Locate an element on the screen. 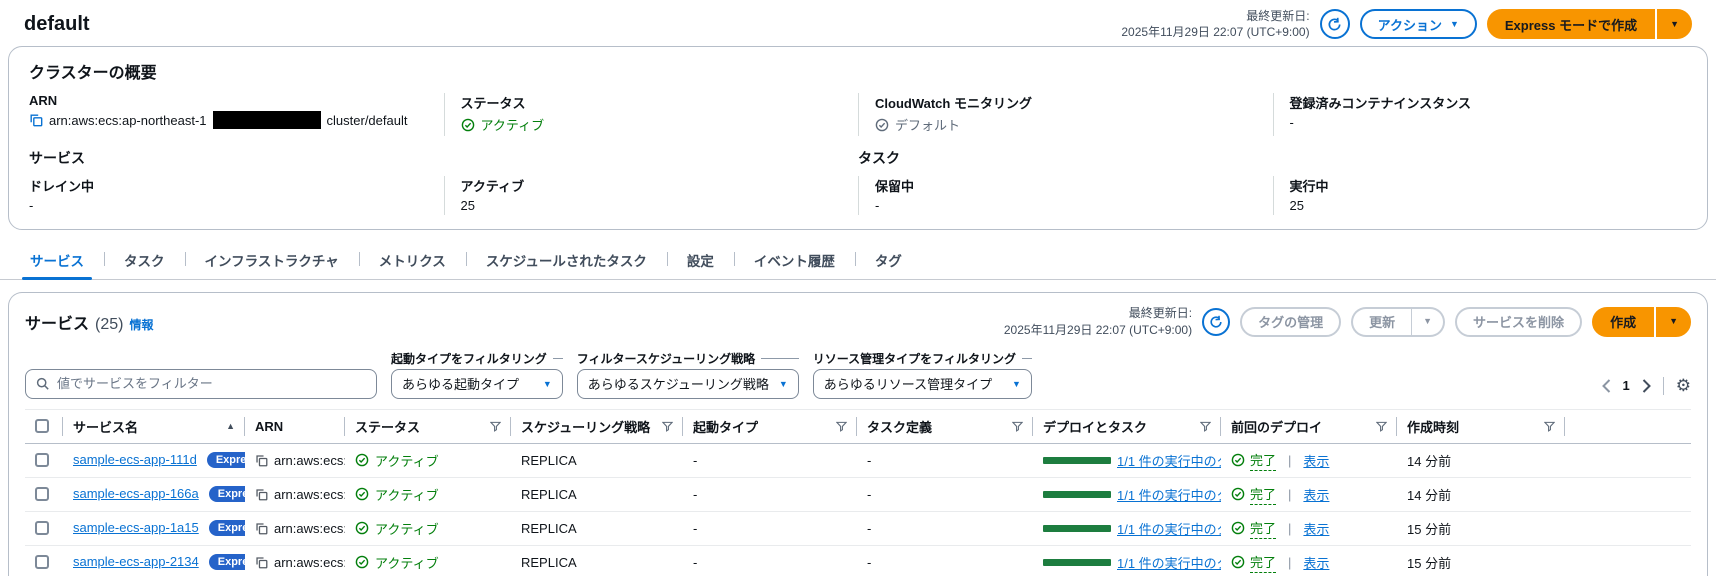 The height and width of the screenshot is (576, 1716). service-name-link: sample-ecs-app-1a15 is located at coordinates (136, 527).